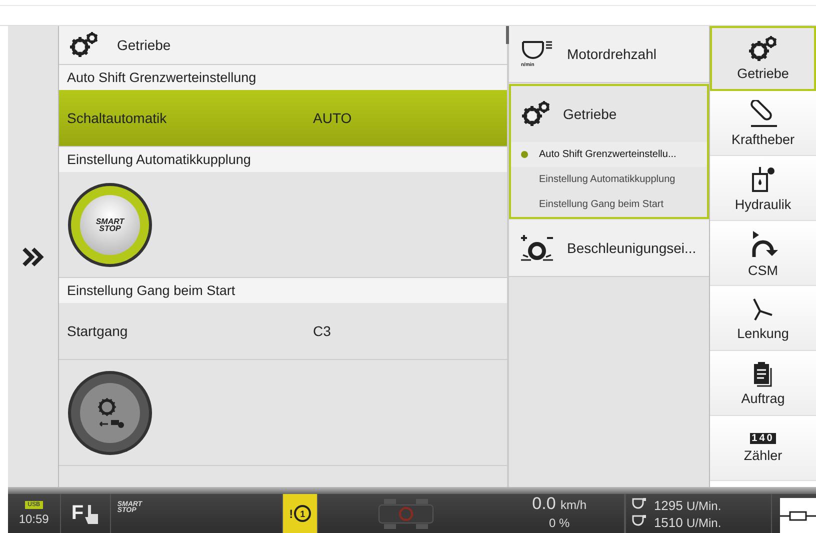 The width and height of the screenshot is (816, 533). Describe the element at coordinates (144, 45) in the screenshot. I see `panel-title: Getriebe` at that location.